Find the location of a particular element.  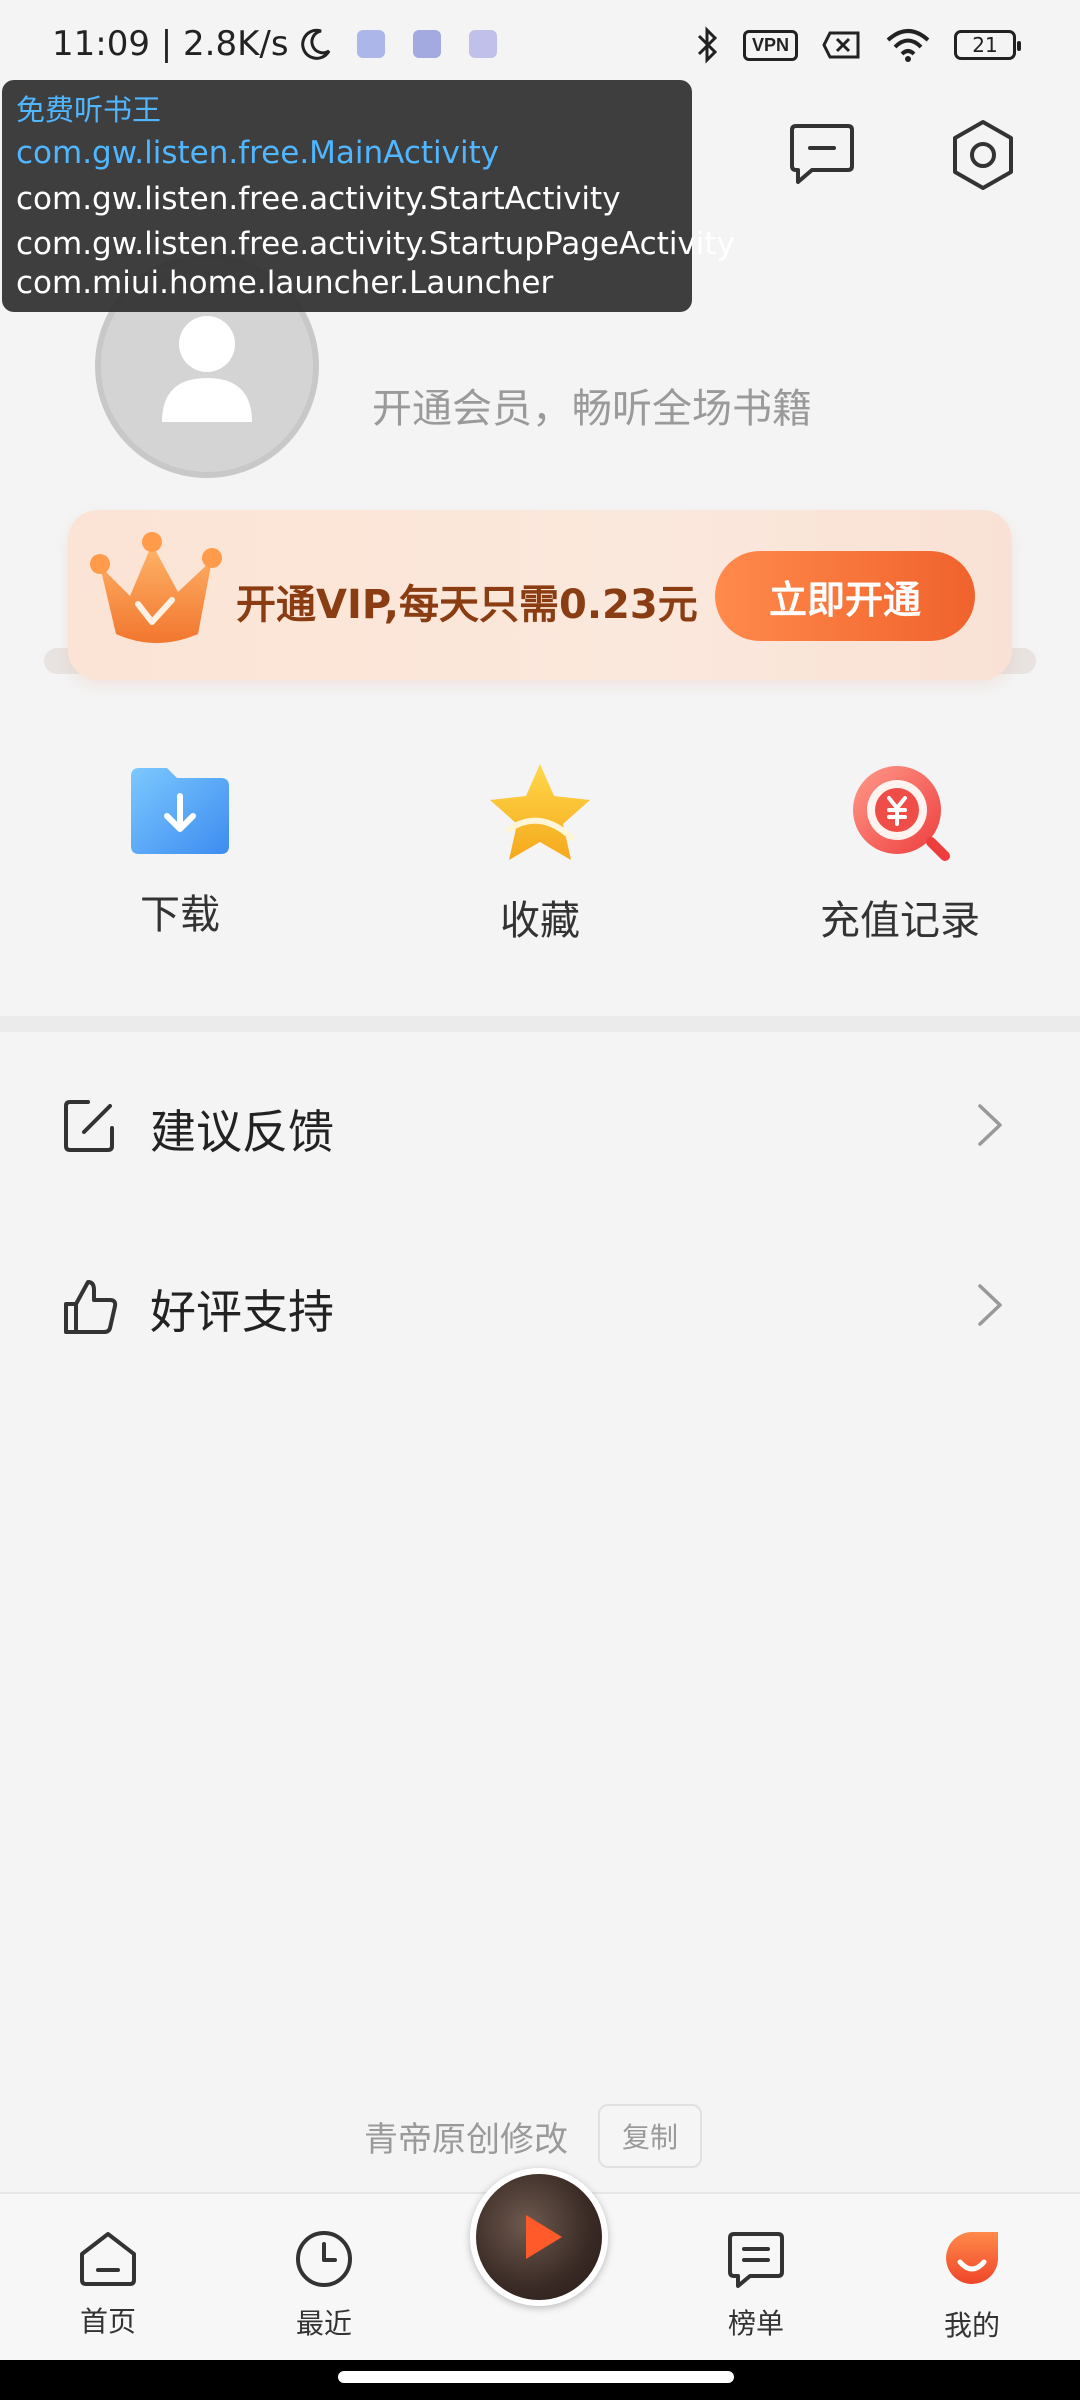

section-divider is located at coordinates (540, 1024).